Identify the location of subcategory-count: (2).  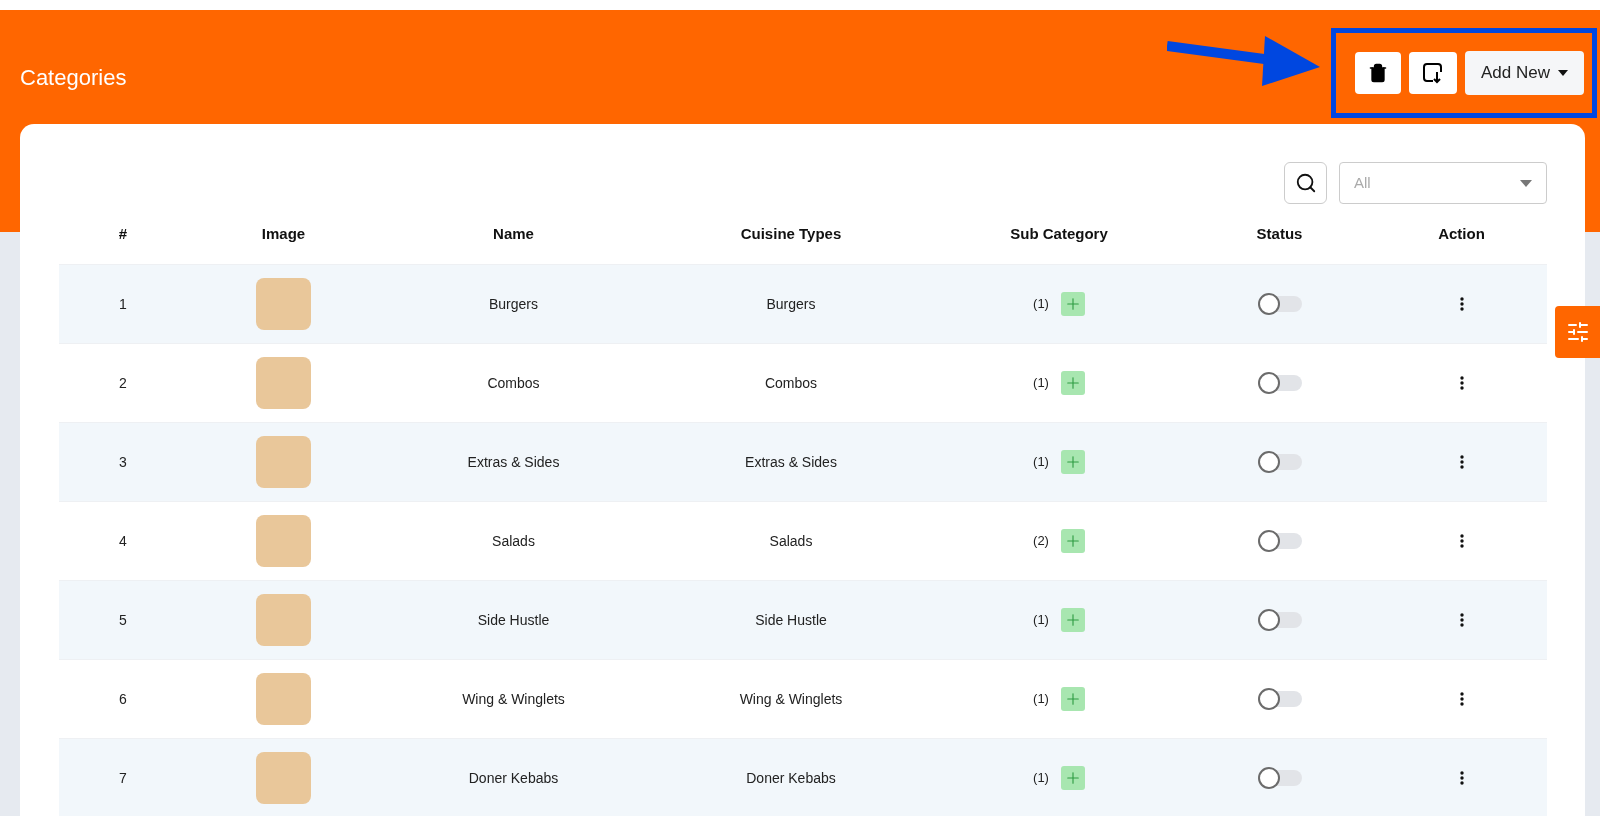
(1041, 541).